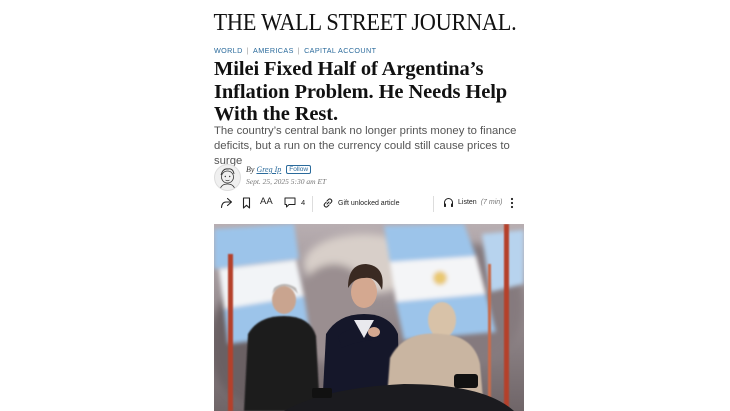 This screenshot has height=411, width=730. I want to click on headphones-icon, so click(448, 202).